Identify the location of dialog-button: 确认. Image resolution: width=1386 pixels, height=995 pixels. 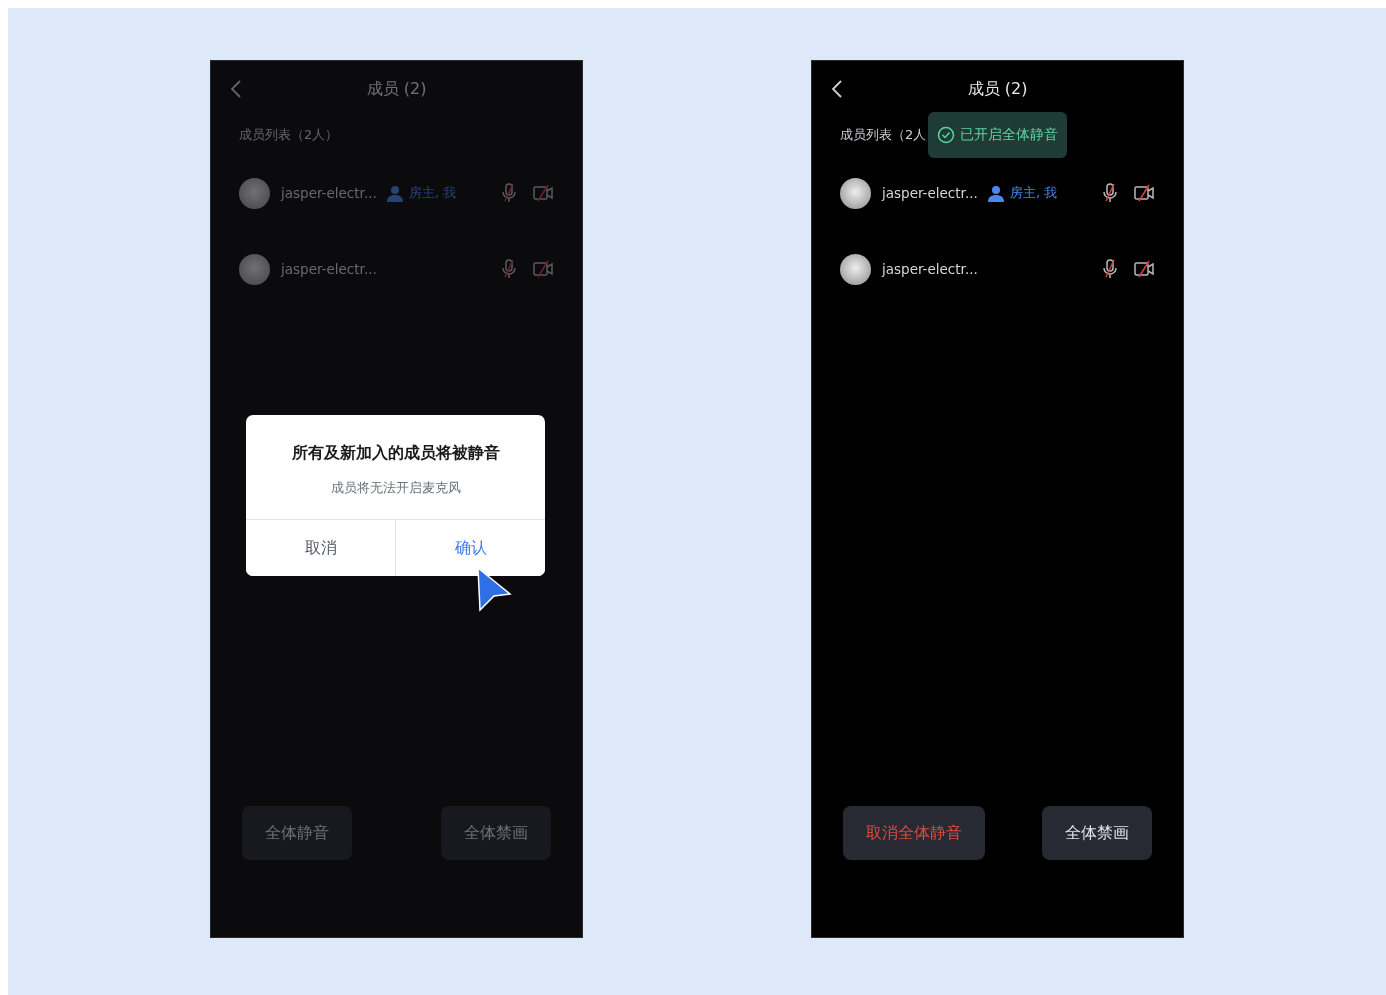
(470, 548).